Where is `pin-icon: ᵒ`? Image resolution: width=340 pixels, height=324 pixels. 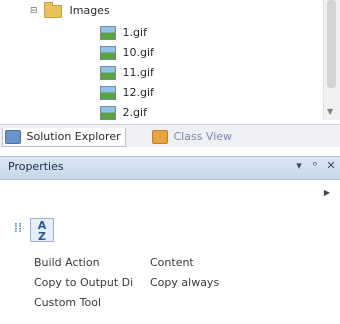
pin-icon: ᵒ is located at coordinates (315, 165).